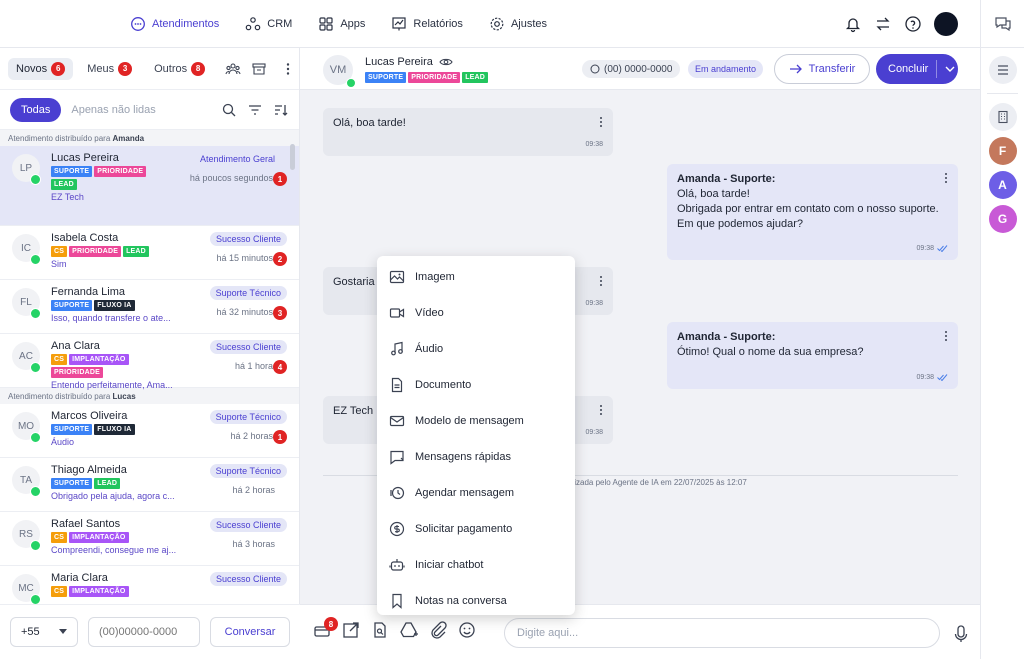 The image size is (1024, 659). I want to click on filter-todas: Todas, so click(36, 109).